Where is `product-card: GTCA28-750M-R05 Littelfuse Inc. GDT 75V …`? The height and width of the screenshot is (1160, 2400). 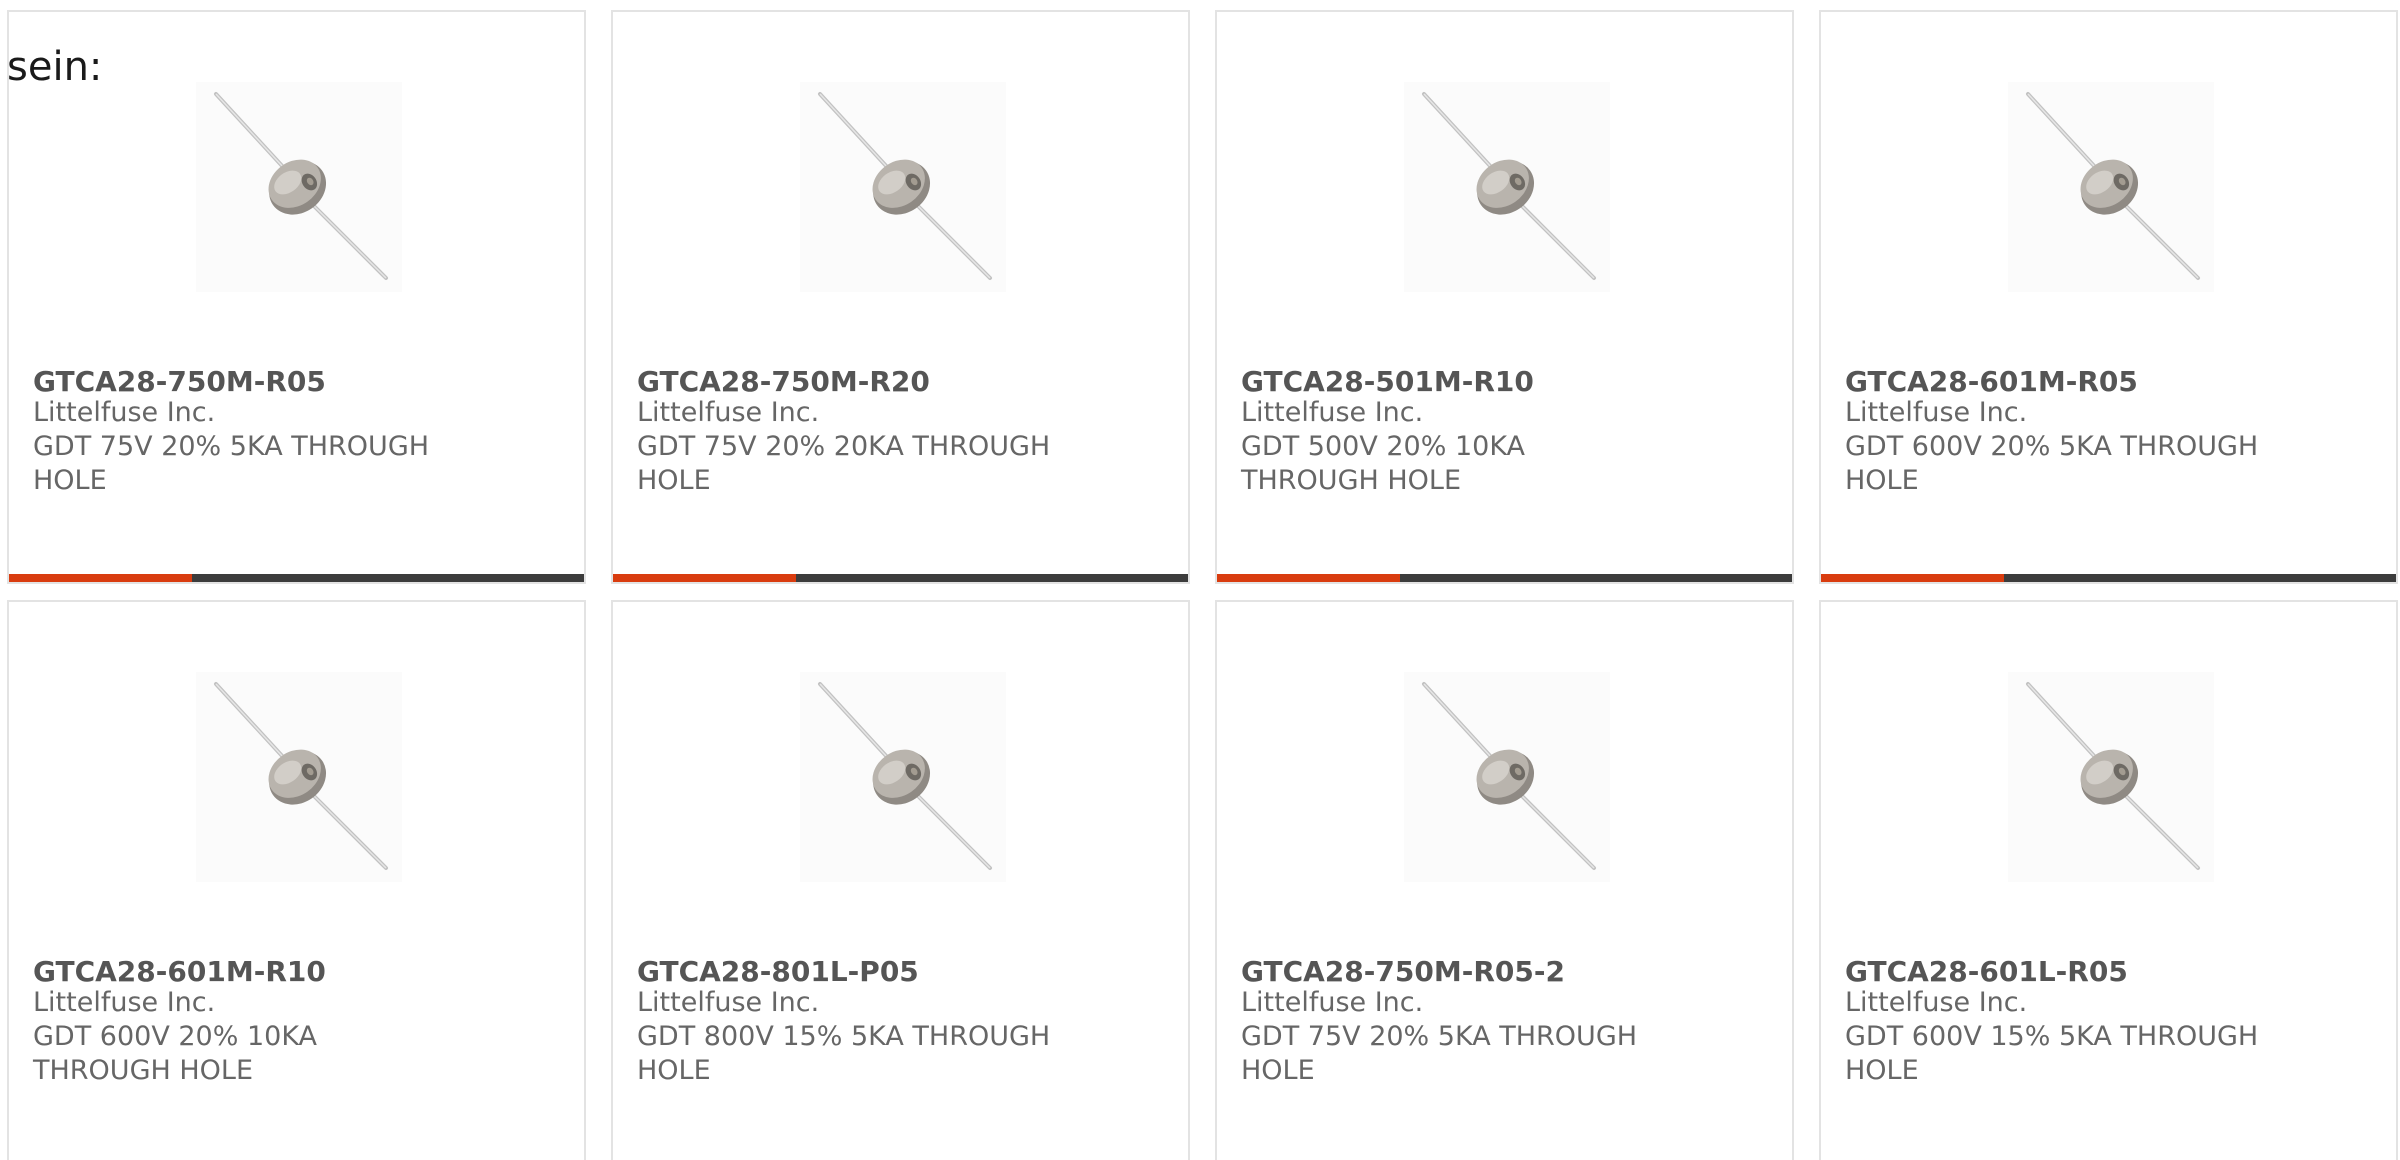 product-card: GTCA28-750M-R05 Littelfuse Inc. GDT 75V … is located at coordinates (296, 297).